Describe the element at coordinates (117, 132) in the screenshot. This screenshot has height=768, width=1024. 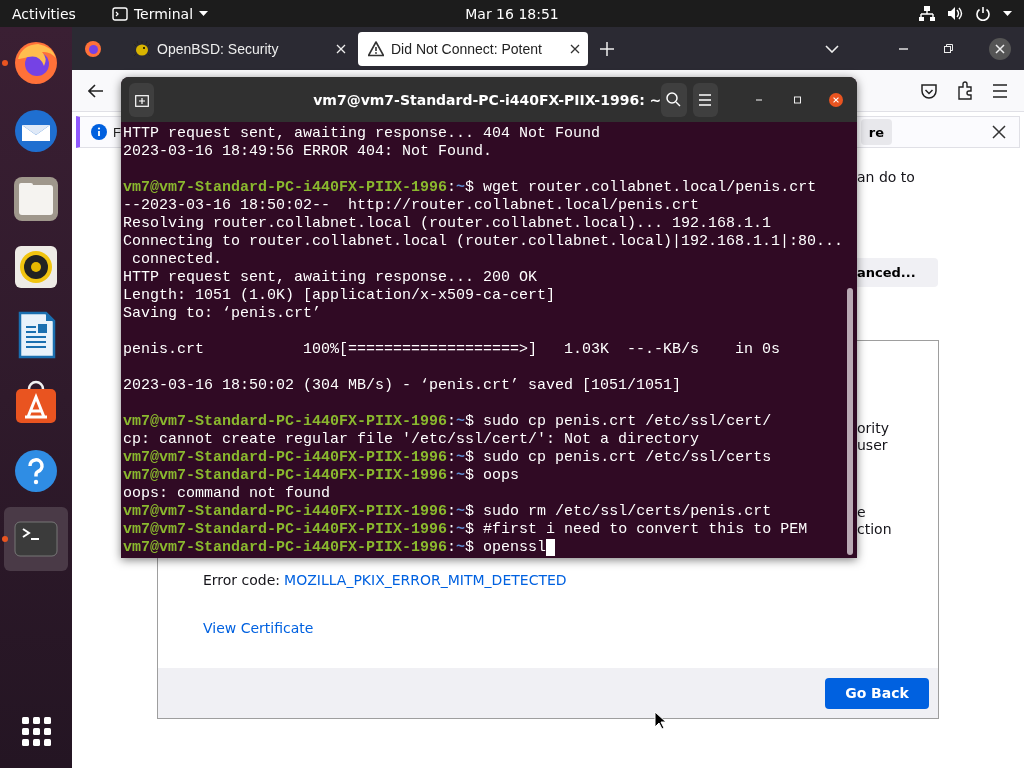
I see `notification-text: F` at that location.